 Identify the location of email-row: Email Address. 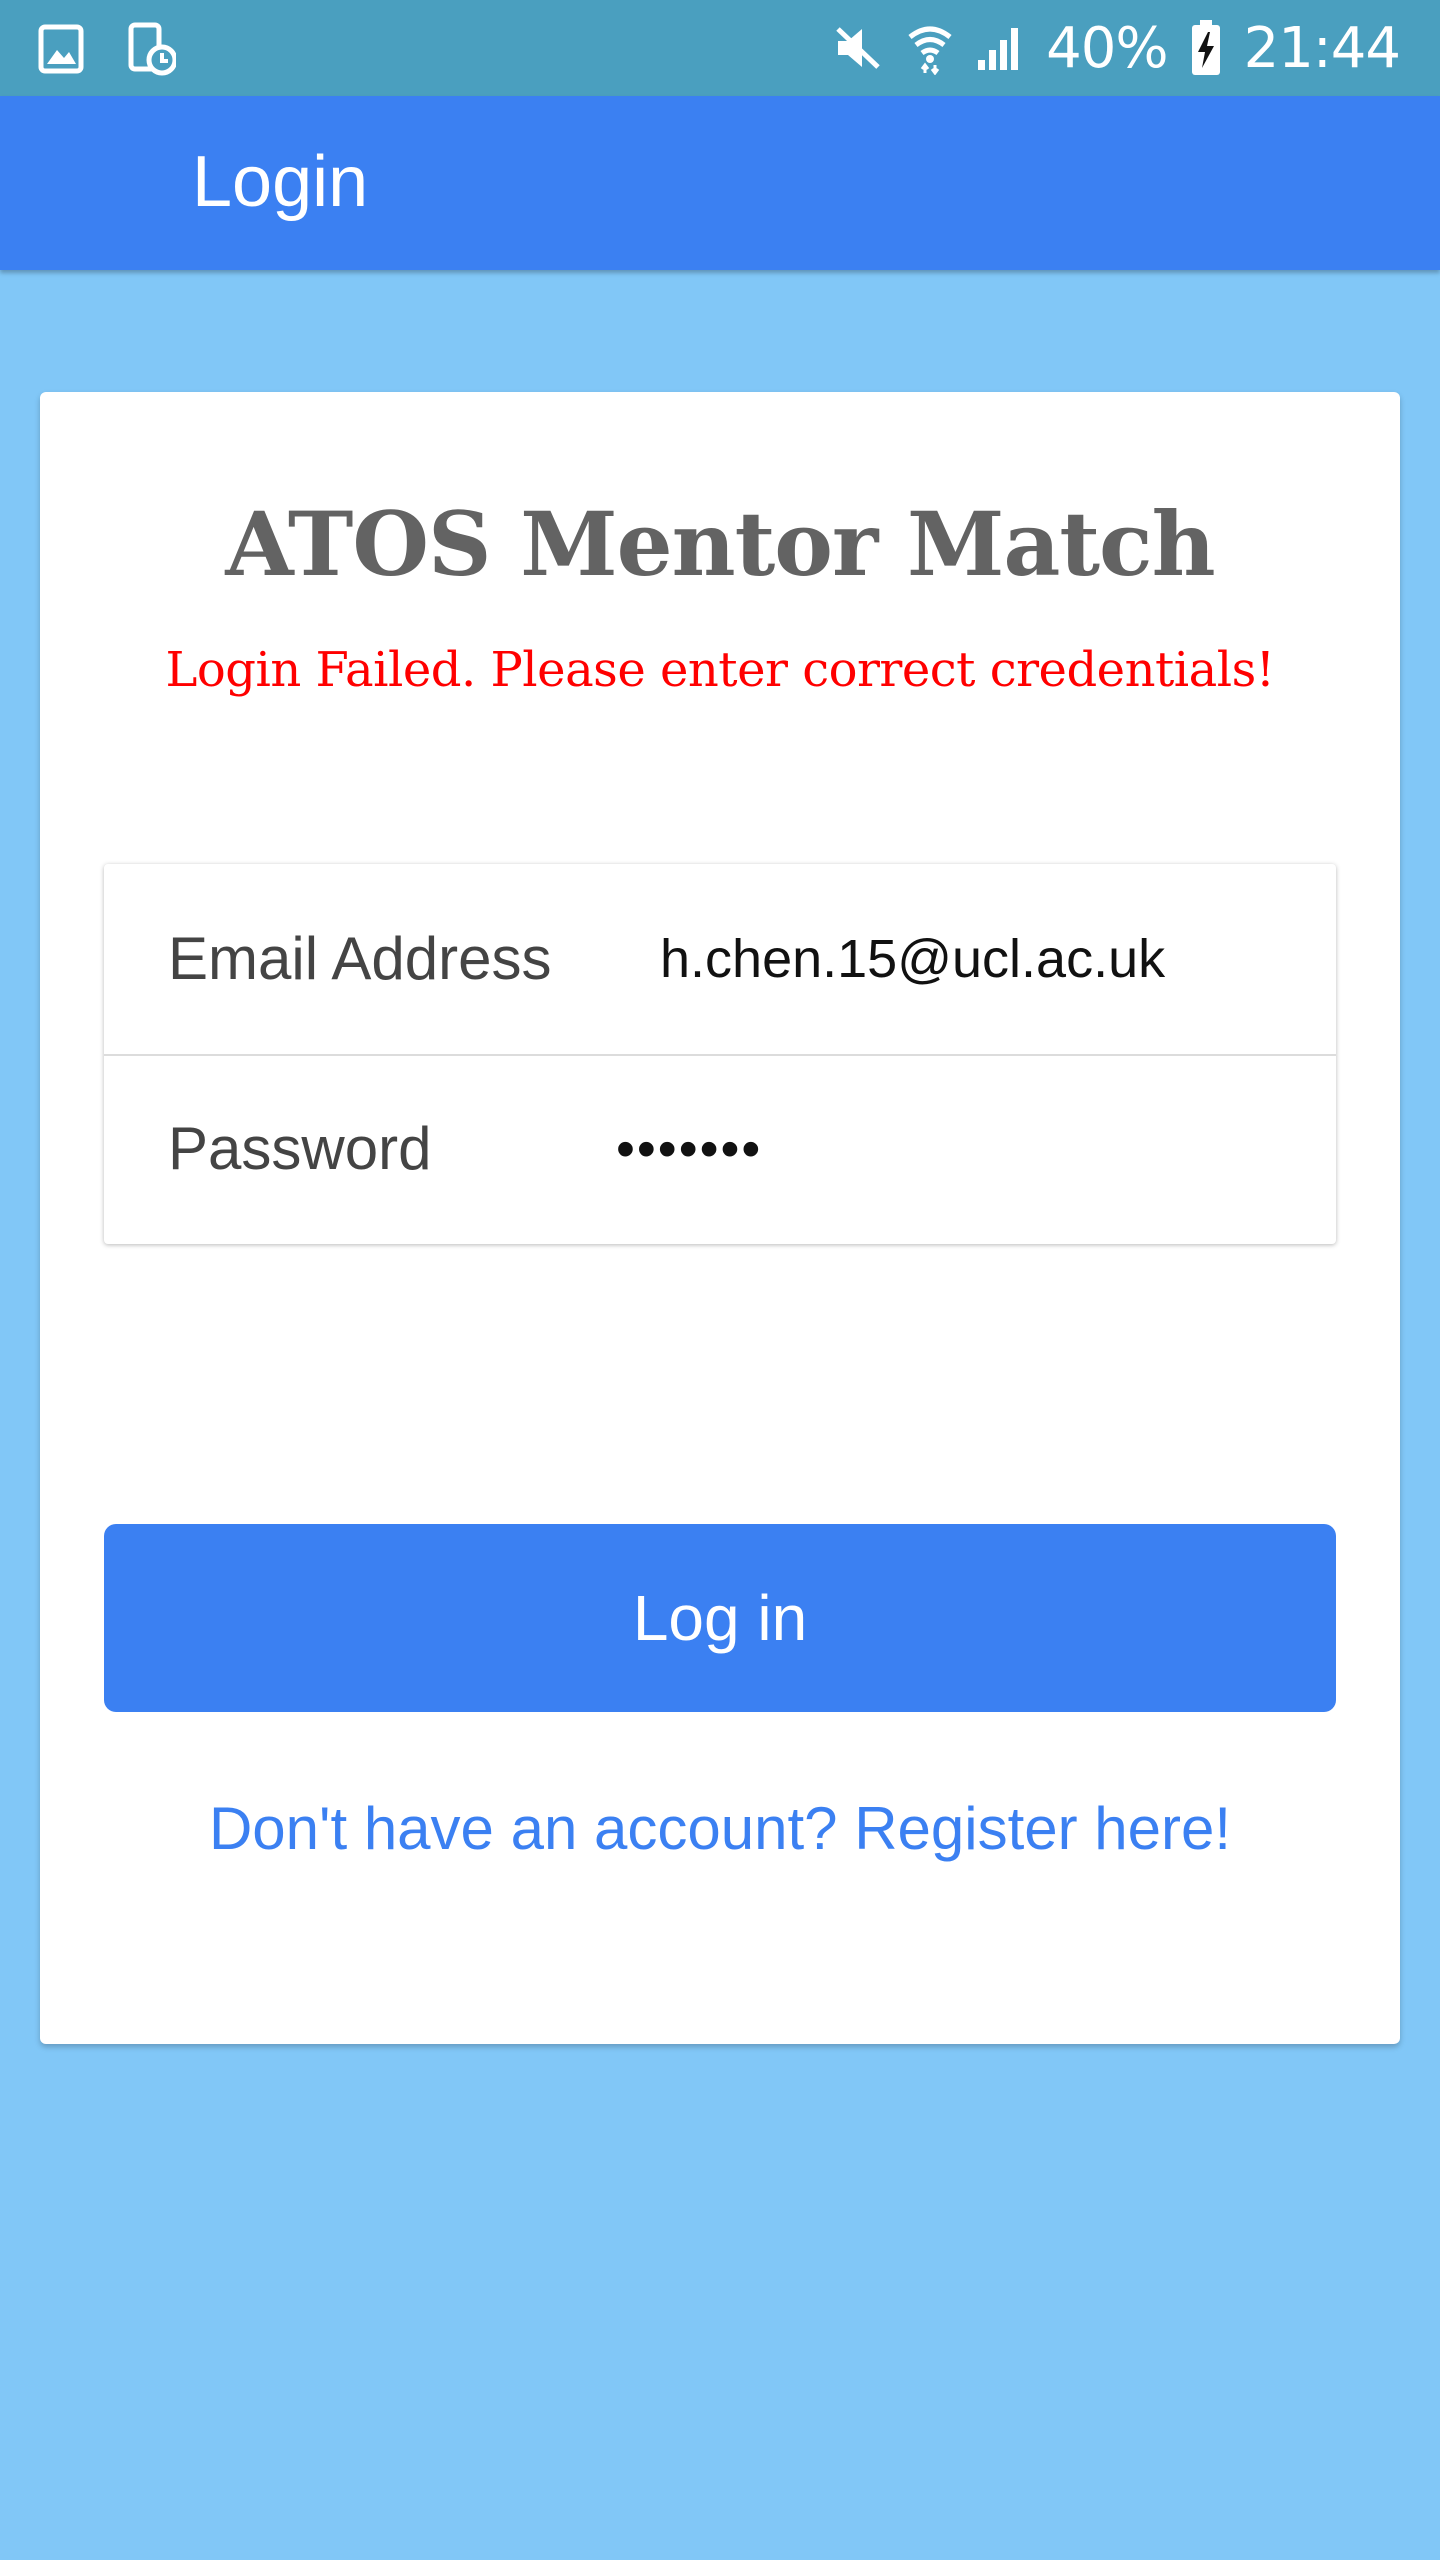
(720, 960).